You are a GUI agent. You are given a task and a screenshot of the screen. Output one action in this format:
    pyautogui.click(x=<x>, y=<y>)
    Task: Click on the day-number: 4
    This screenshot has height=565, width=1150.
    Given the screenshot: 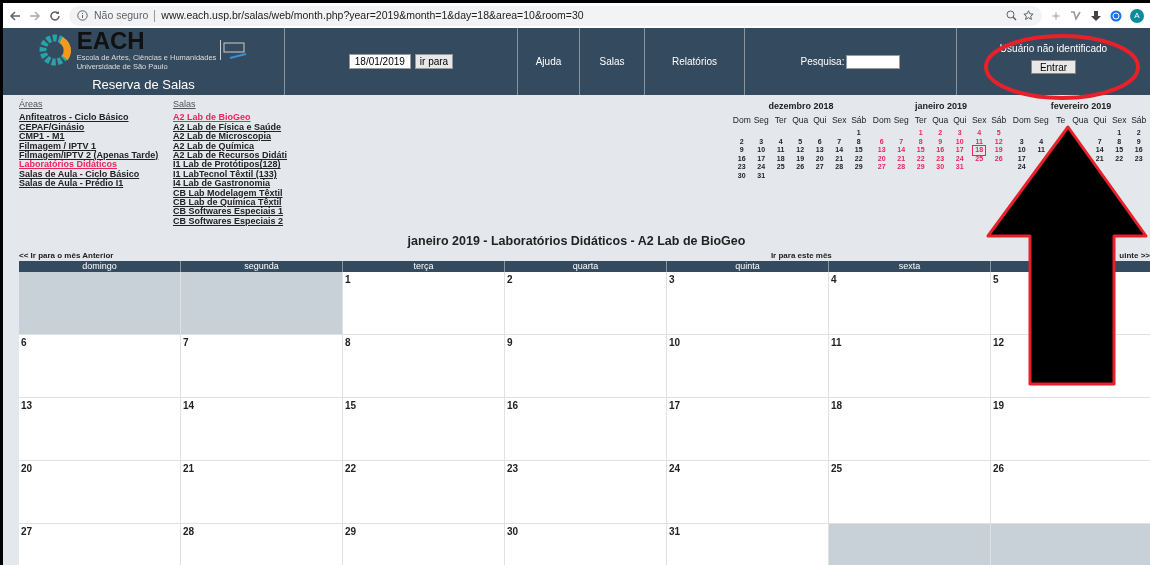 What is the action you would take?
    pyautogui.click(x=833, y=279)
    